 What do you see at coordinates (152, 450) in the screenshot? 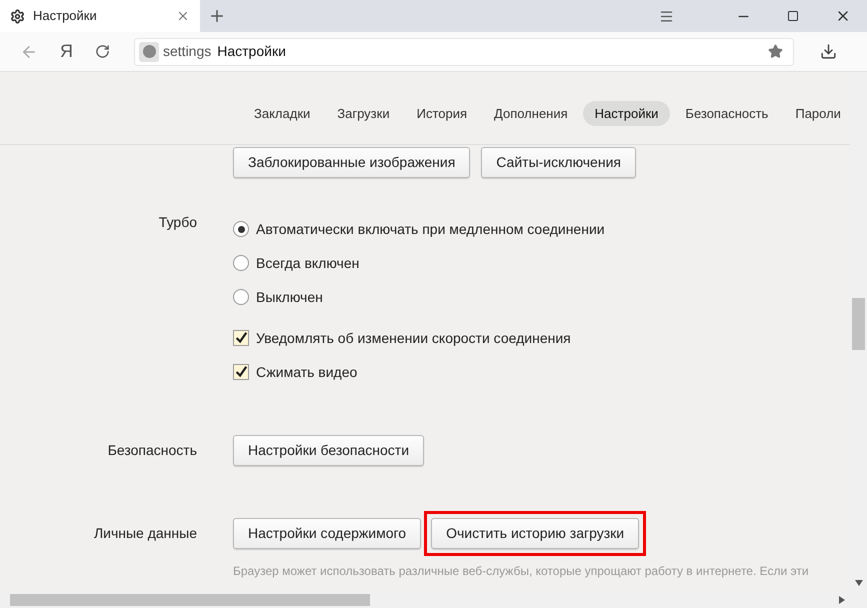
I see `section-label: Безопасность` at bounding box center [152, 450].